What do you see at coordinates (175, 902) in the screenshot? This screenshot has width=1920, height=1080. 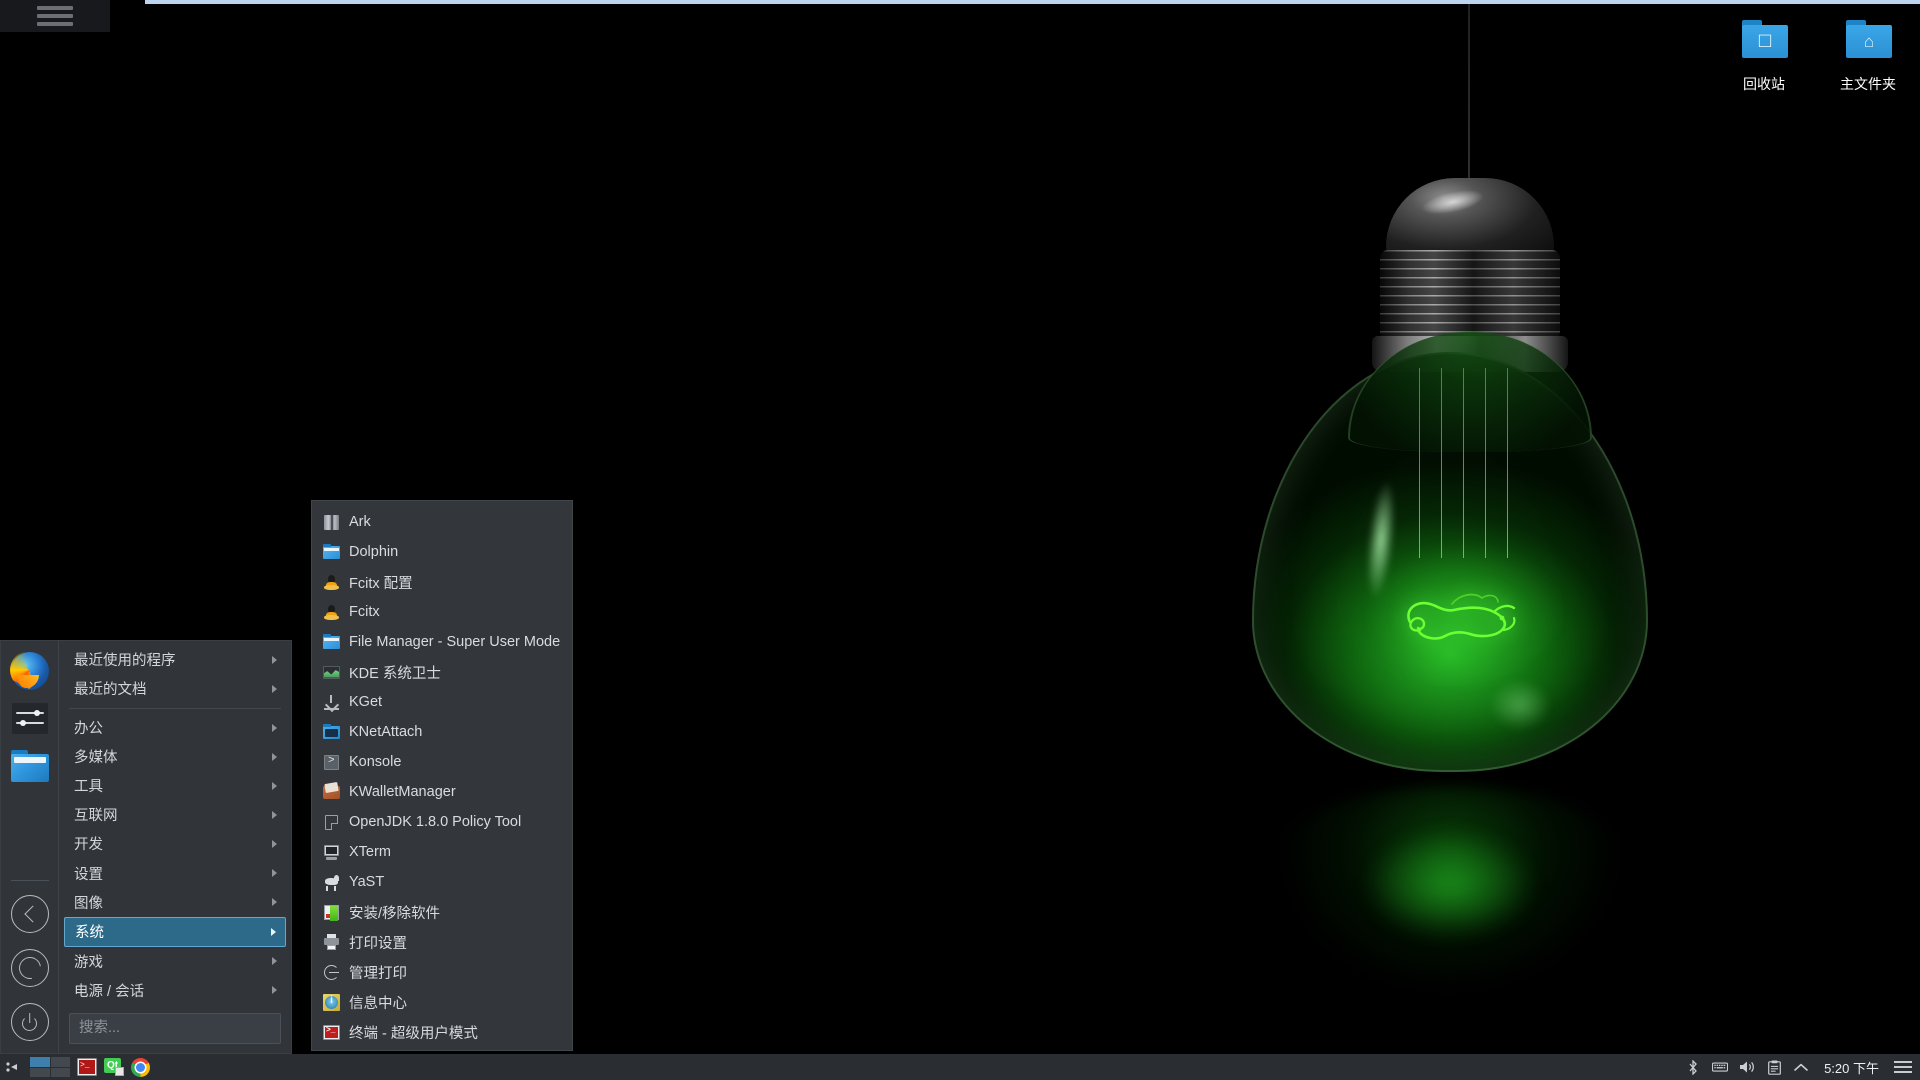 I see `menu-item-graphics: 图像` at bounding box center [175, 902].